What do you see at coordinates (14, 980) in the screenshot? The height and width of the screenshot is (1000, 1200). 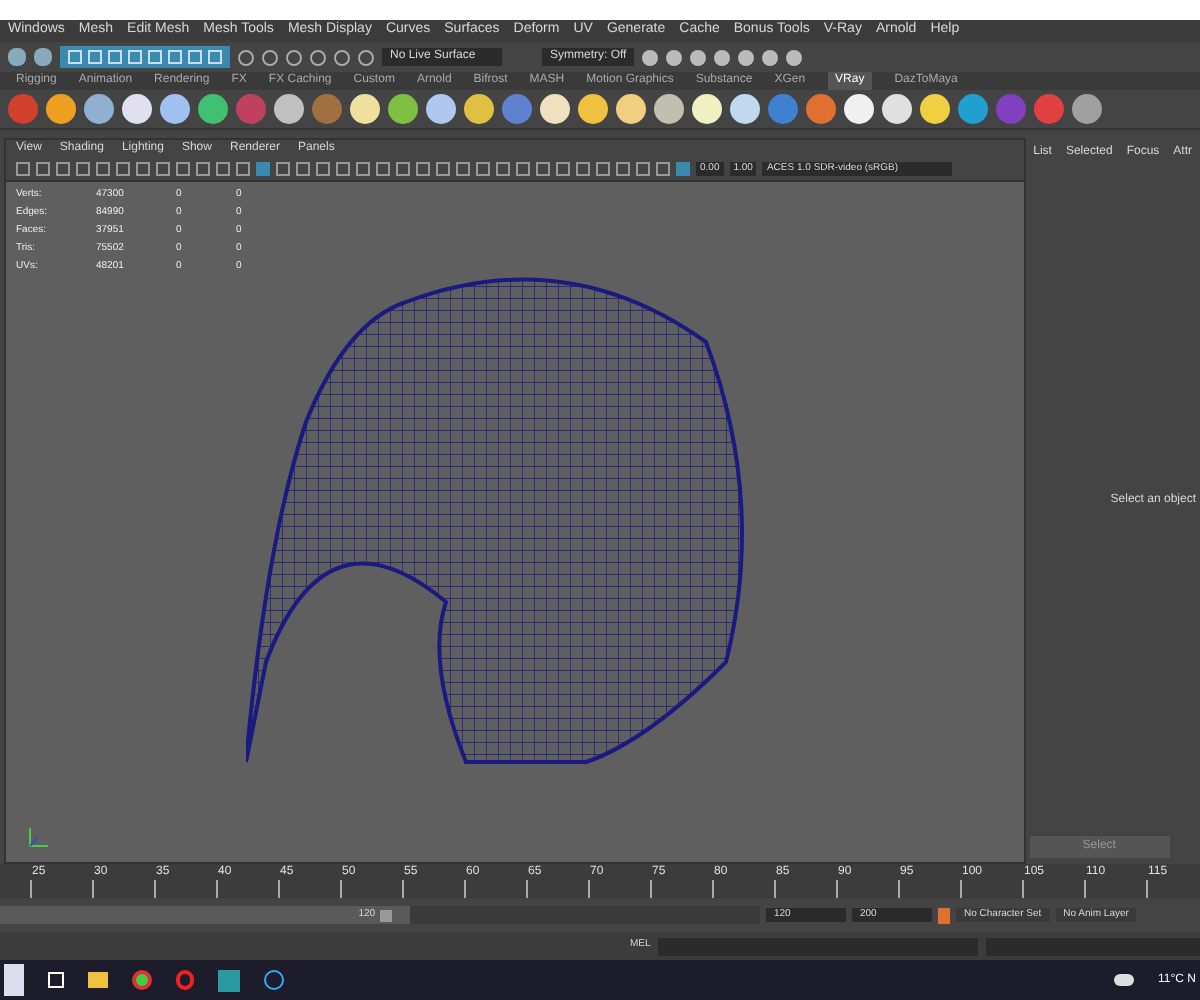 I see `desktop-thumbnail-icon` at bounding box center [14, 980].